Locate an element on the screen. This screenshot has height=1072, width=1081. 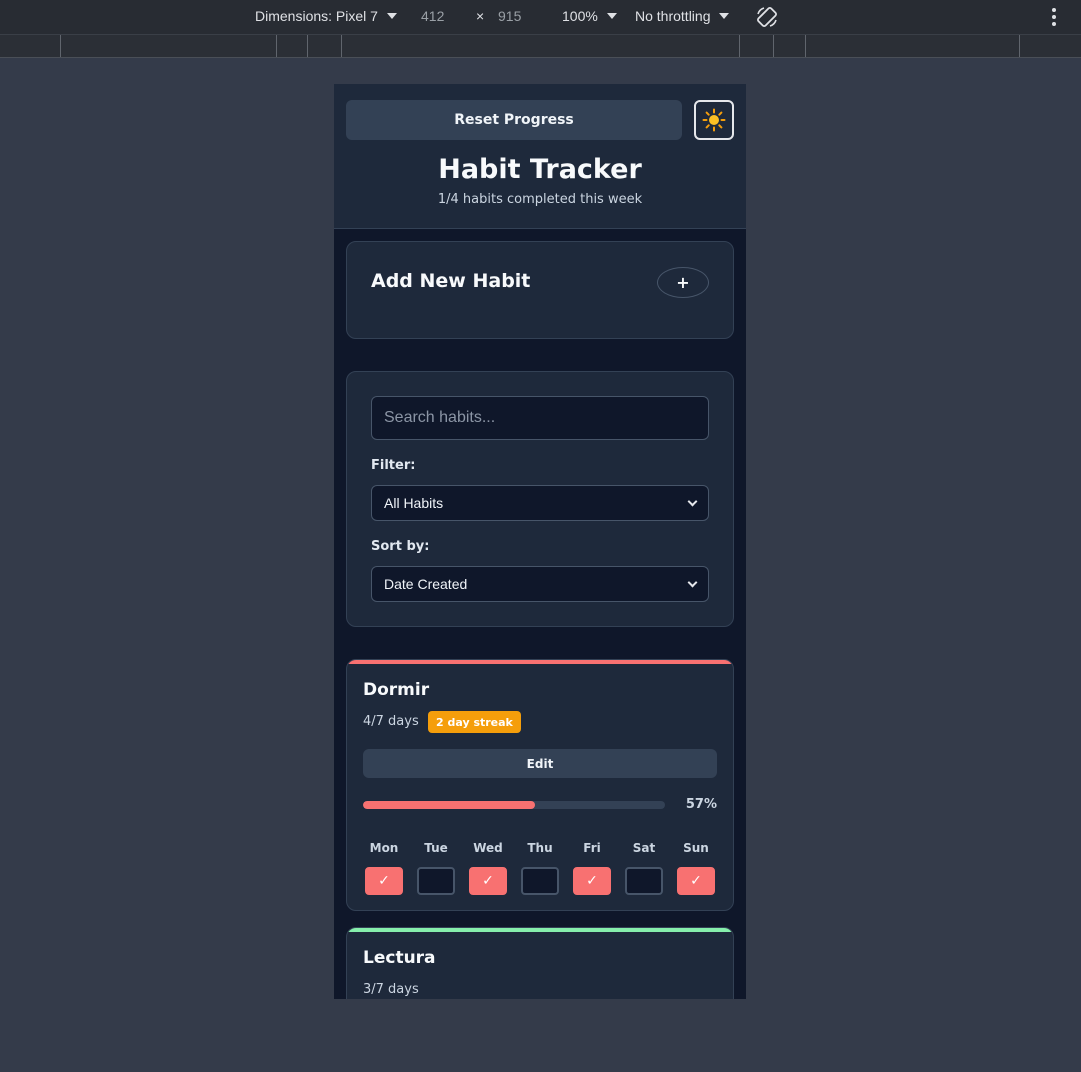
day-sat: Sat is located at coordinates (644, 868).